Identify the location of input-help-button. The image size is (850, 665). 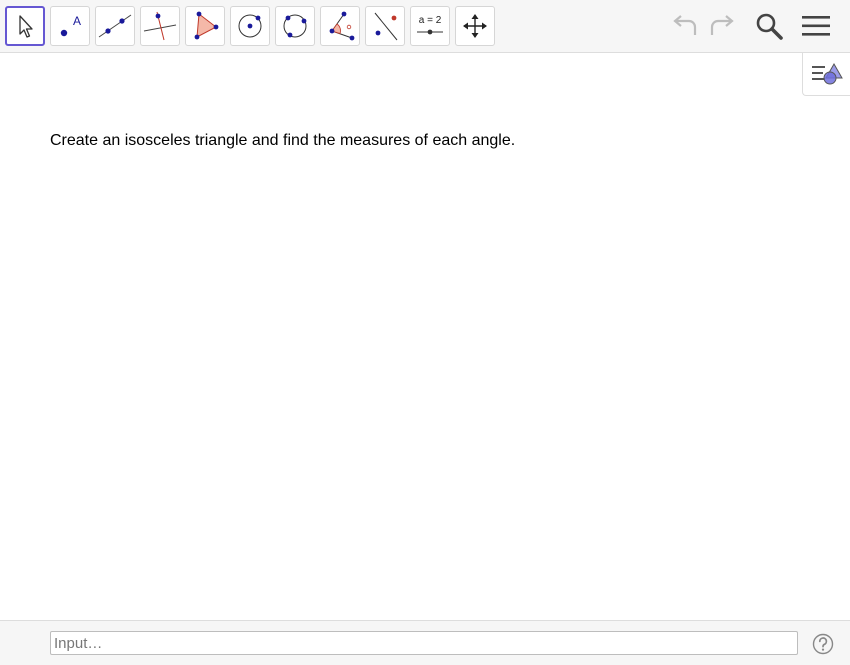
(823, 644).